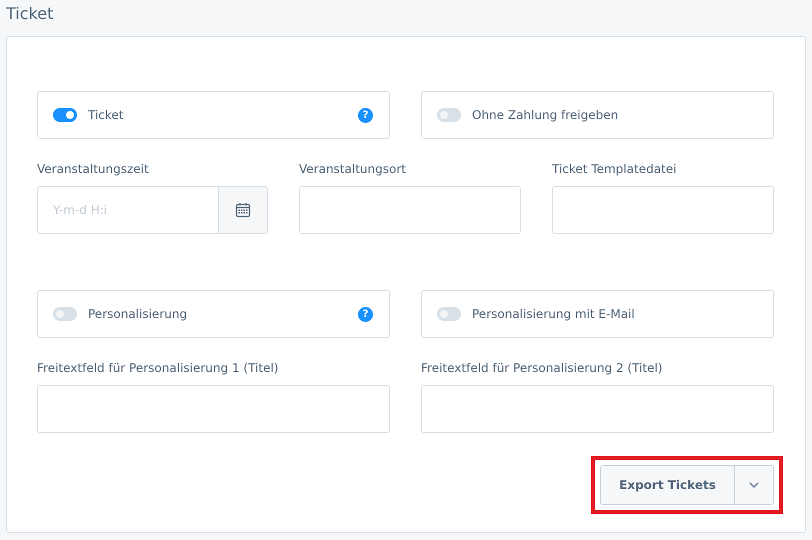 The width and height of the screenshot is (812, 540). What do you see at coordinates (106, 115) in the screenshot?
I see `toggle-label: Ticket` at bounding box center [106, 115].